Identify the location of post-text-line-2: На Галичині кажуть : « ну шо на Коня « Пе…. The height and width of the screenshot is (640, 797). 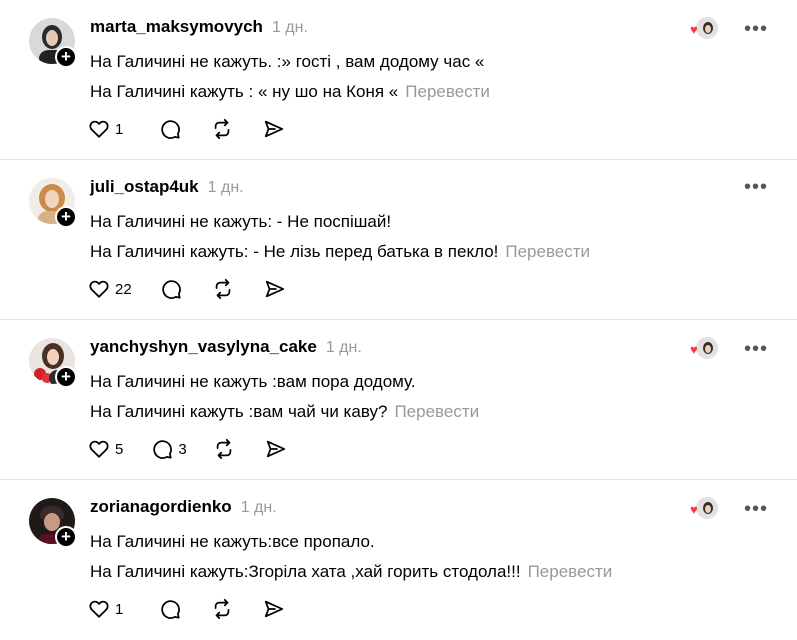
(290, 92).